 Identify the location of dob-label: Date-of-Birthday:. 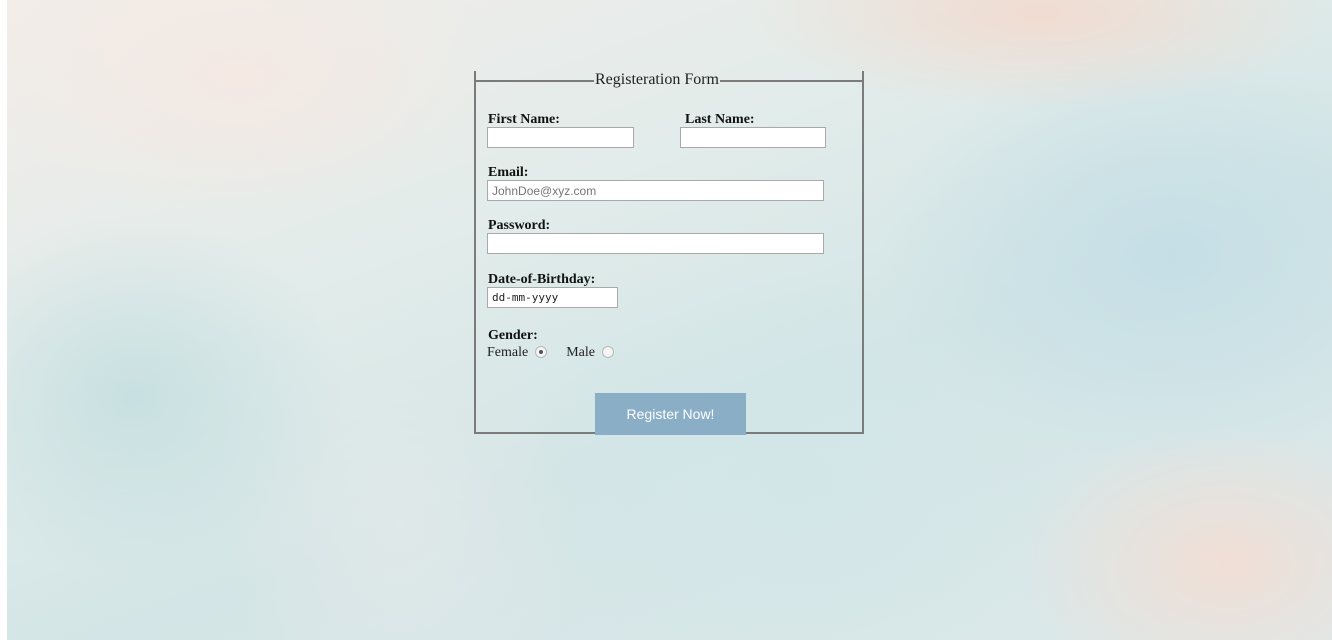
(542, 279).